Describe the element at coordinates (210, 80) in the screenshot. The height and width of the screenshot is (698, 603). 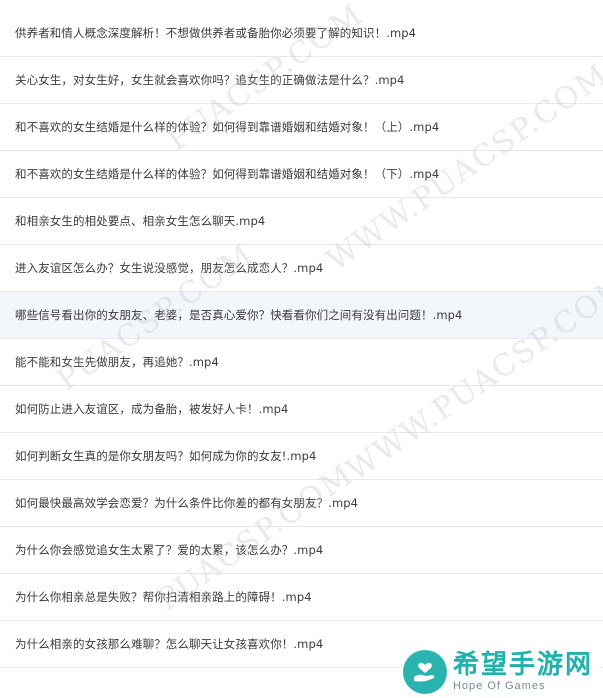
I see `file-name: 关心女生，对女生好，女生就会喜欢你吗？追女生的正确做法是什么？.mp4` at that location.